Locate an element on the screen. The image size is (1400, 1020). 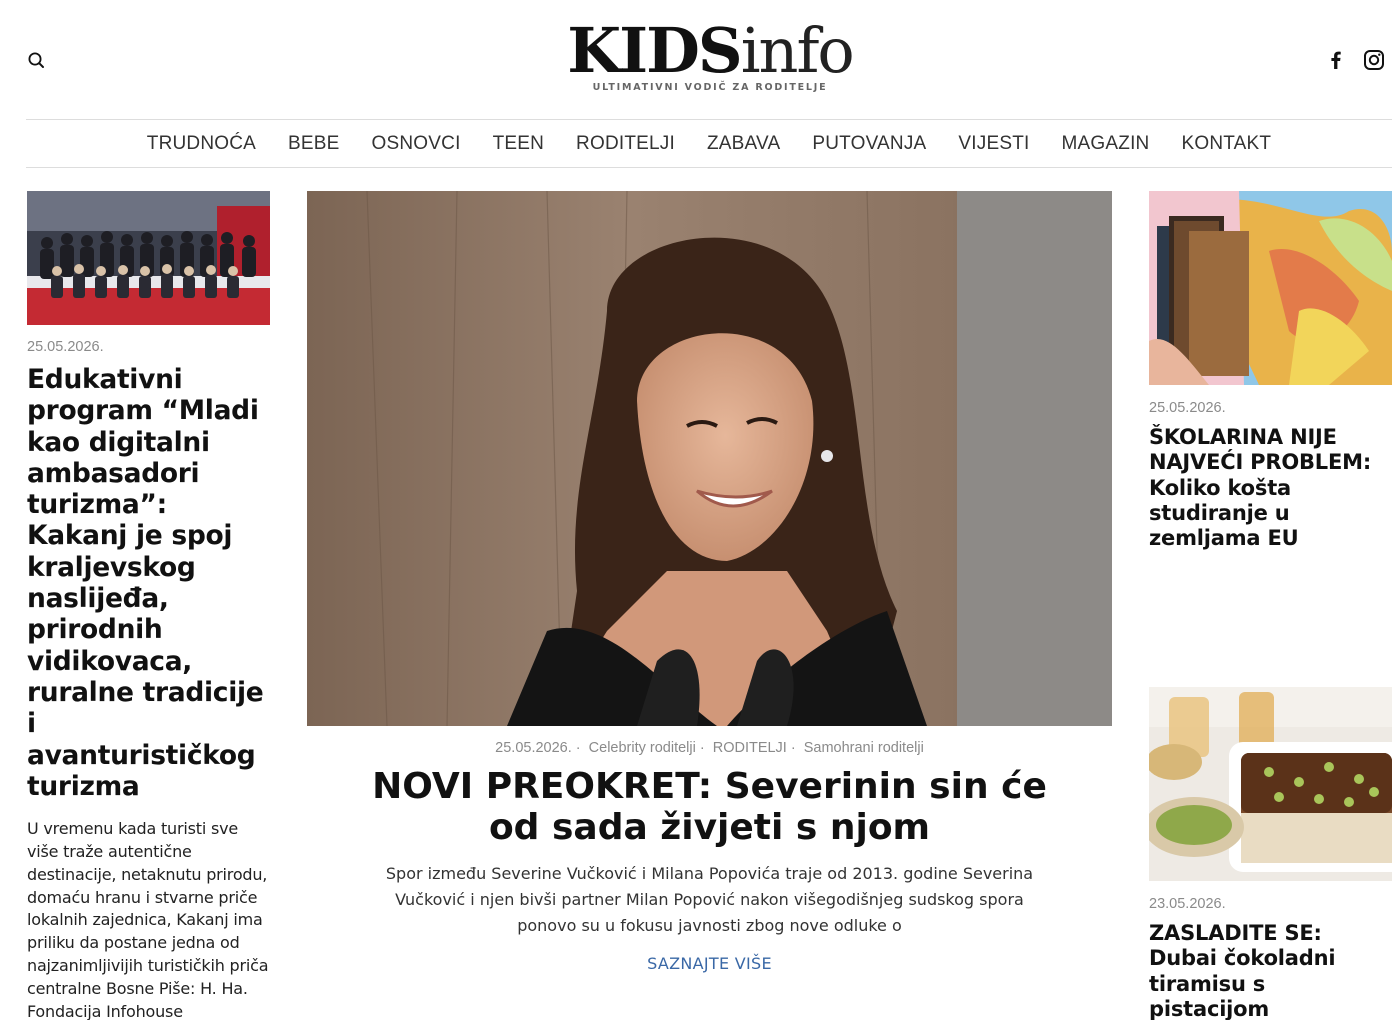
nav-item-bebe: BEBE is located at coordinates (314, 144).